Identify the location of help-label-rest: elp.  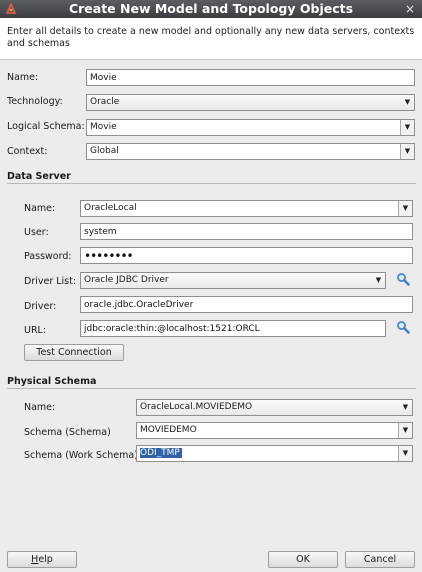
(45, 559).